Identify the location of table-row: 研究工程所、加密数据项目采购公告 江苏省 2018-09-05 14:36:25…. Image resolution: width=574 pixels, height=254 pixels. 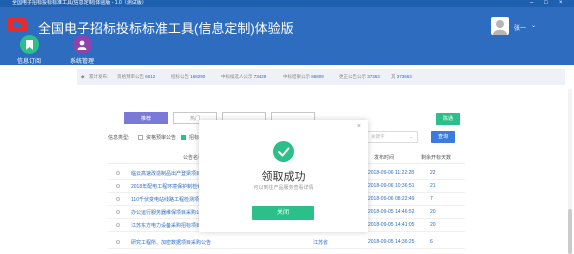
(286, 242).